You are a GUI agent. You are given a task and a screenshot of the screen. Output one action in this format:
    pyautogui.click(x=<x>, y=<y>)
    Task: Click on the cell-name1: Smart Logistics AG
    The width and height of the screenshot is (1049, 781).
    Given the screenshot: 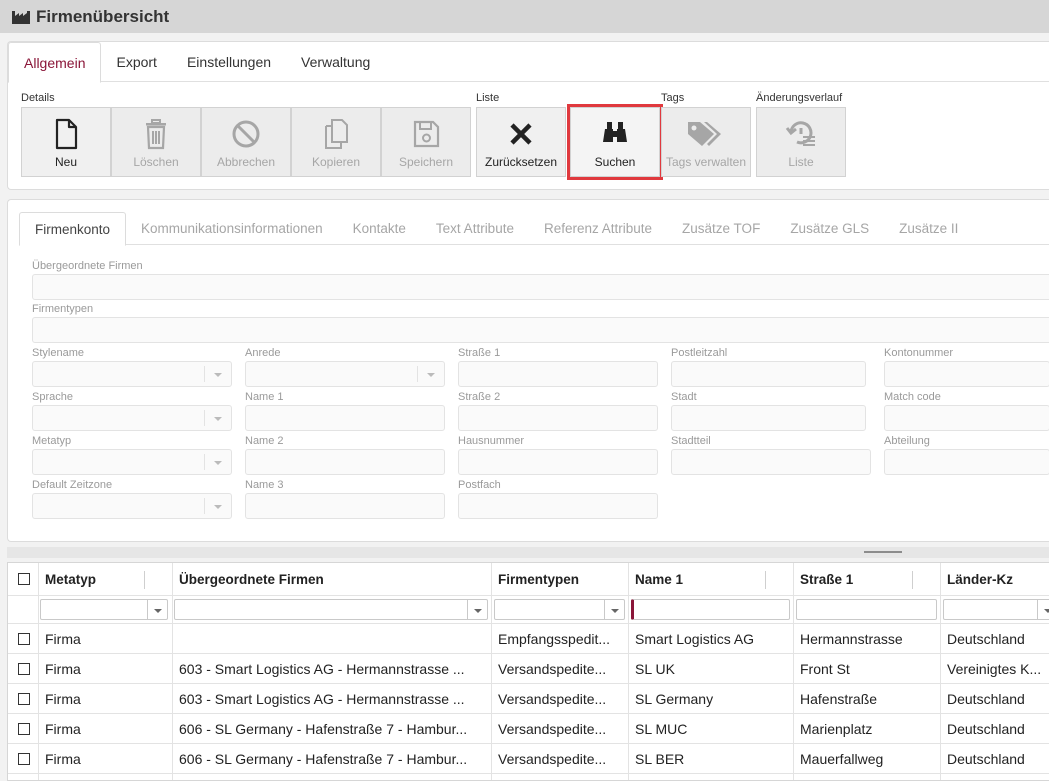 What is the action you would take?
    pyautogui.click(x=695, y=638)
    